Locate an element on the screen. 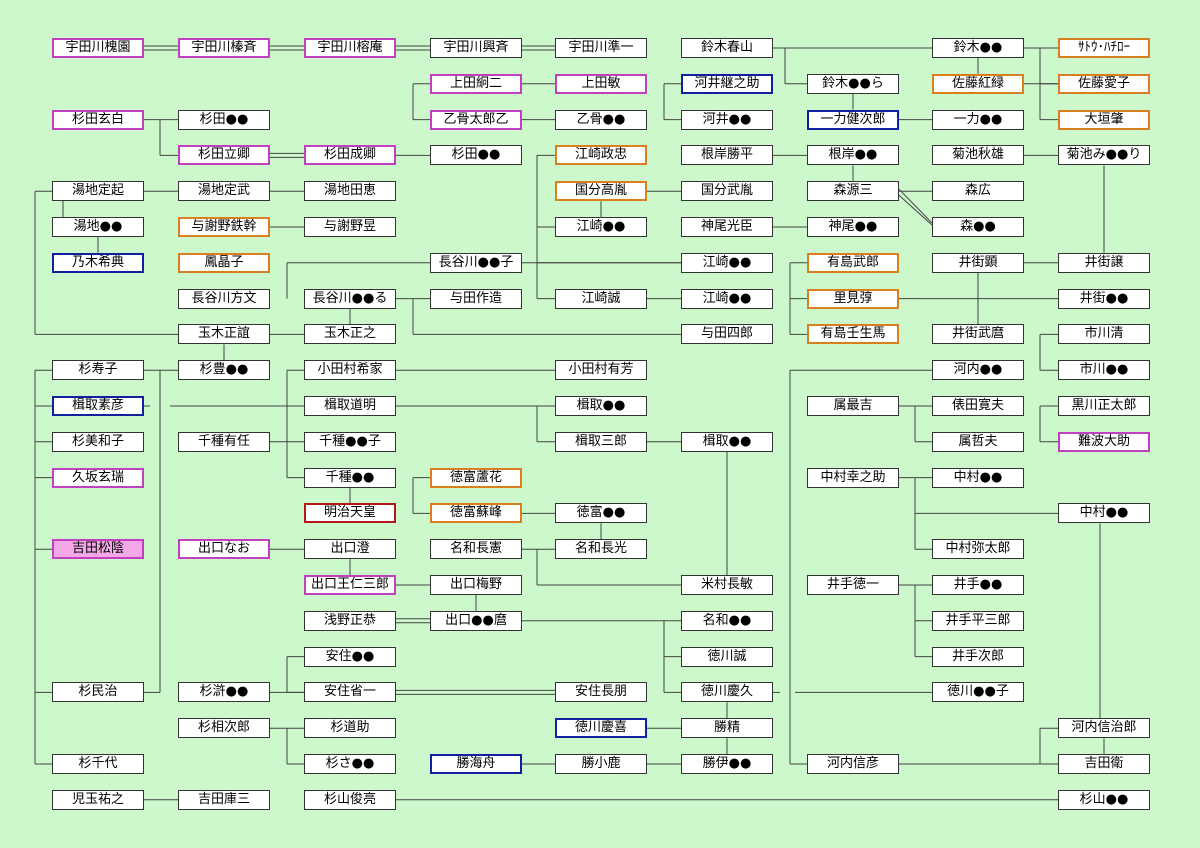  person-box-m1: 千種●● is located at coordinates (350, 477).